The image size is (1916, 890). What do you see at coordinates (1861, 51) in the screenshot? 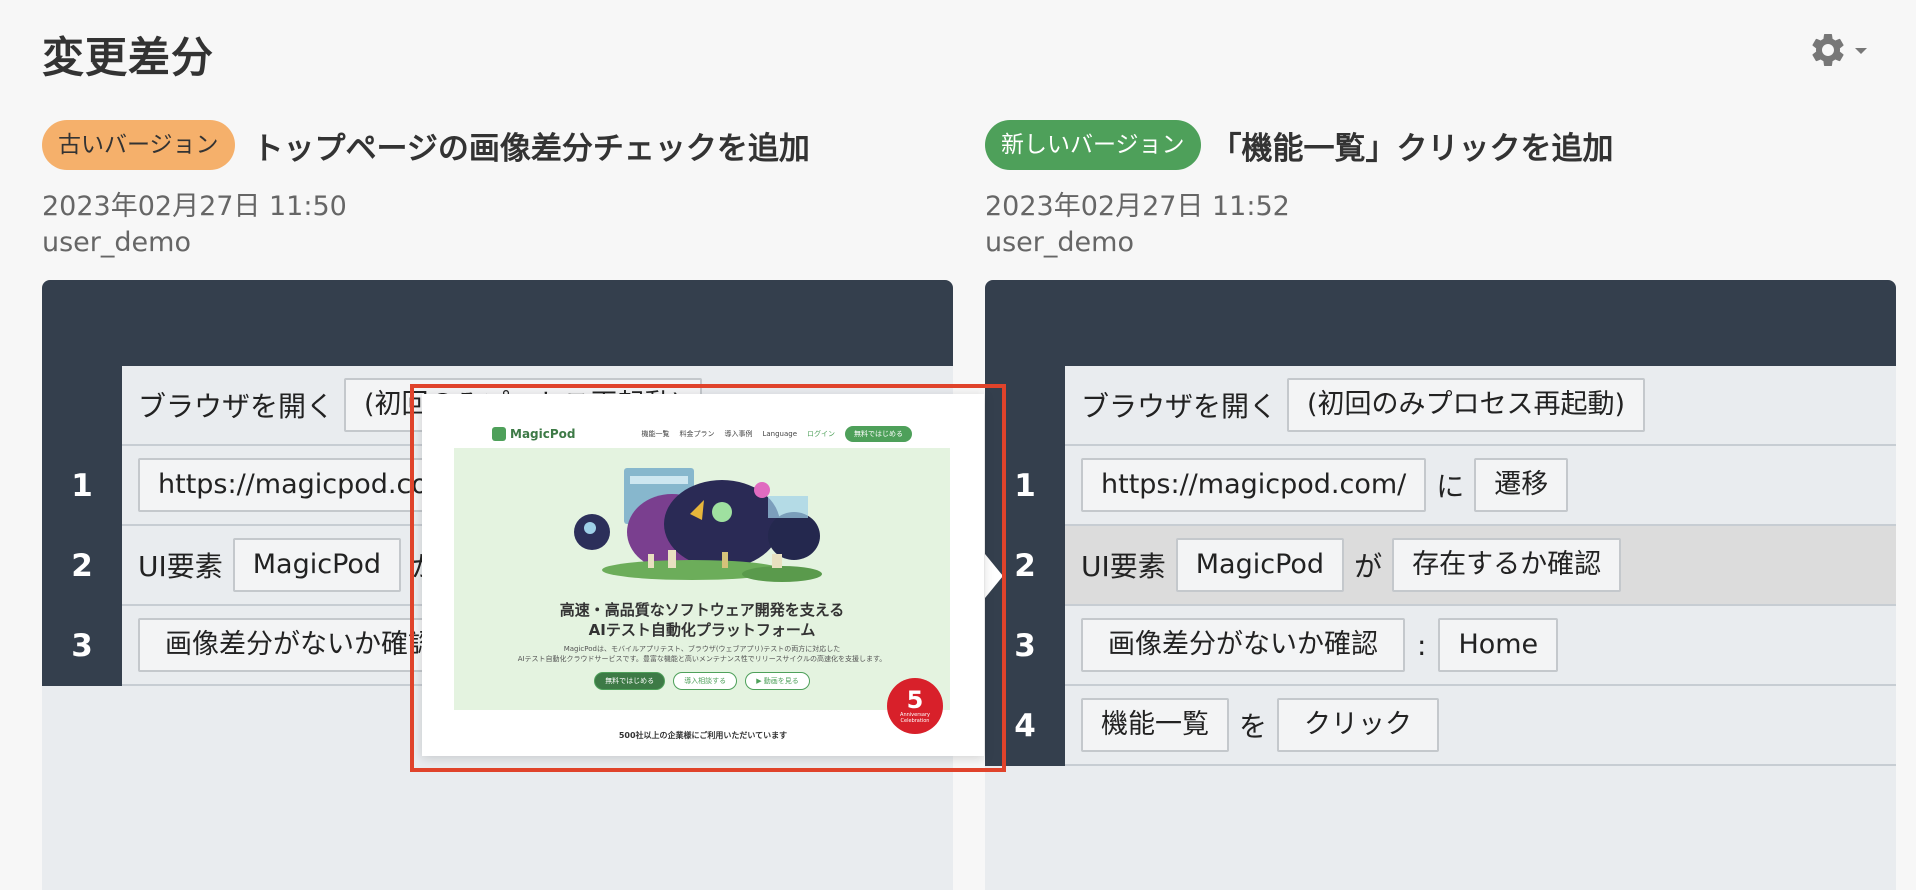
I see `caret-down-icon` at bounding box center [1861, 51].